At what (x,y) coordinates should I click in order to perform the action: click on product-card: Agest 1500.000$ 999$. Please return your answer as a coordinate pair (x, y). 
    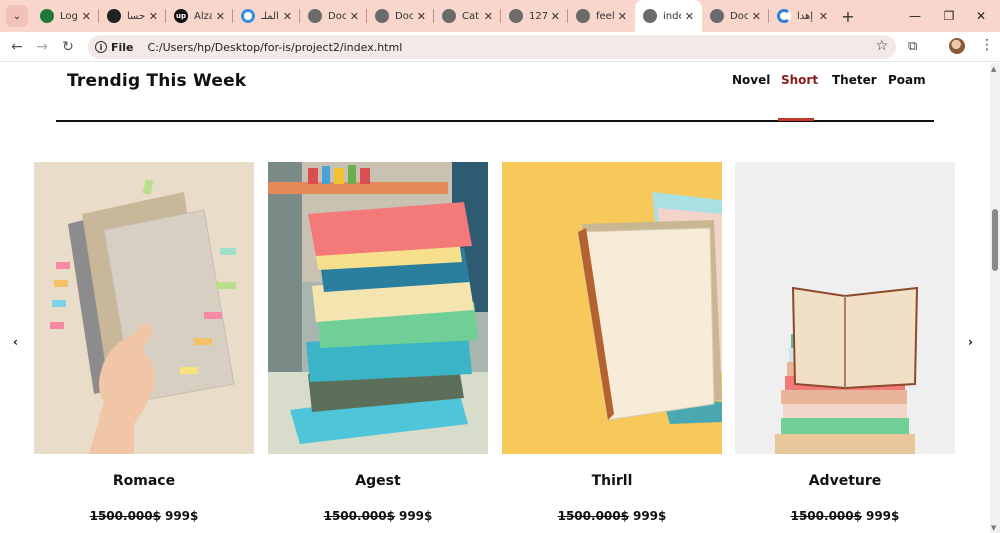
    Looking at the image, I should click on (378, 342).